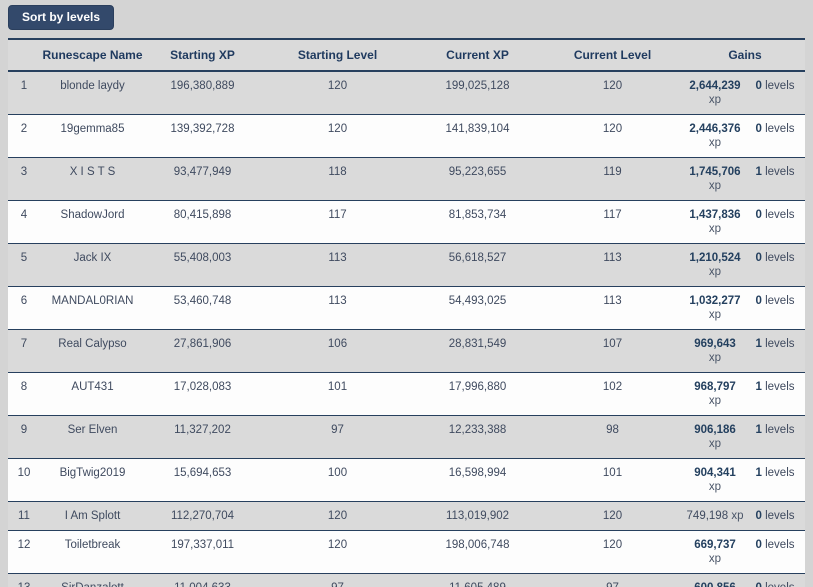  What do you see at coordinates (612, 480) in the screenshot?
I see `current-level-cell: 101` at bounding box center [612, 480].